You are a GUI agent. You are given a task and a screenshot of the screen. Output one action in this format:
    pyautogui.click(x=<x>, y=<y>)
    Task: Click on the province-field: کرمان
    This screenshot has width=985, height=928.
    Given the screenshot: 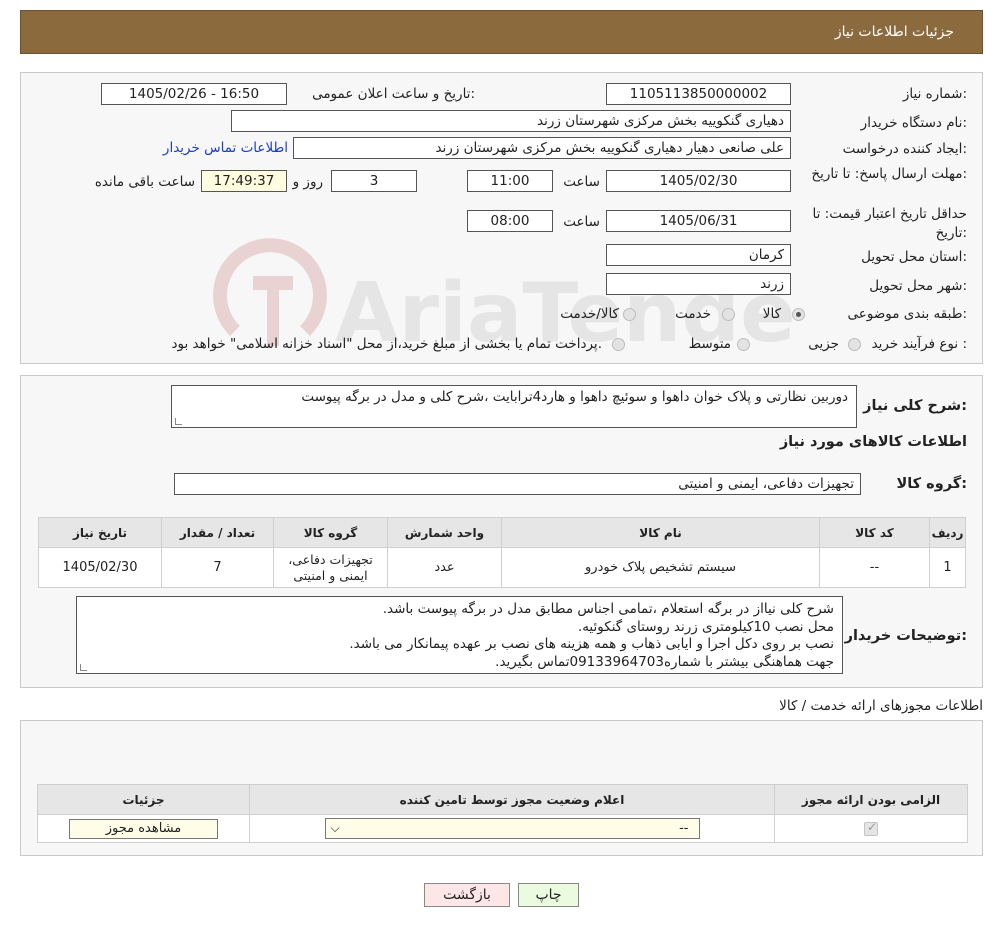 What is the action you would take?
    pyautogui.click(x=698, y=255)
    